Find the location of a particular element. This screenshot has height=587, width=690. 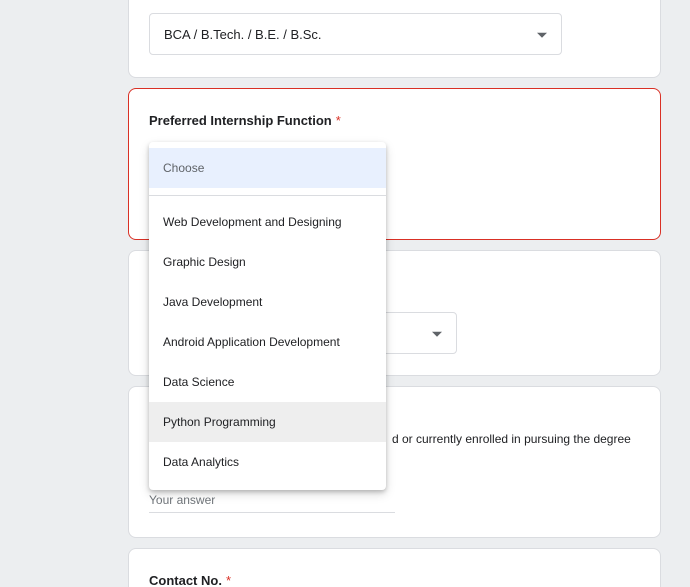

degree-question-card: BCA / B.Tech. / B.E. / B.Sc. is located at coordinates (394, 39).